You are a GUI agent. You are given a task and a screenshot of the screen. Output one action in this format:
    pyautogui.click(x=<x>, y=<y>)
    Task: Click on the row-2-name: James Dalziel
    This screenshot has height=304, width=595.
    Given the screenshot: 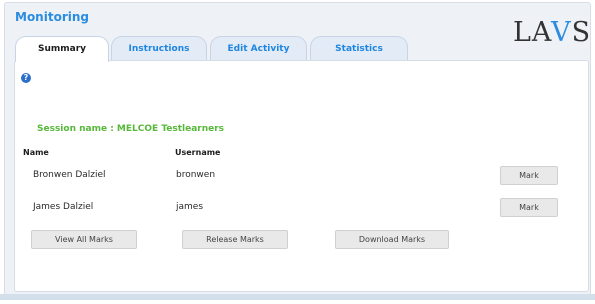 What is the action you would take?
    pyautogui.click(x=63, y=207)
    